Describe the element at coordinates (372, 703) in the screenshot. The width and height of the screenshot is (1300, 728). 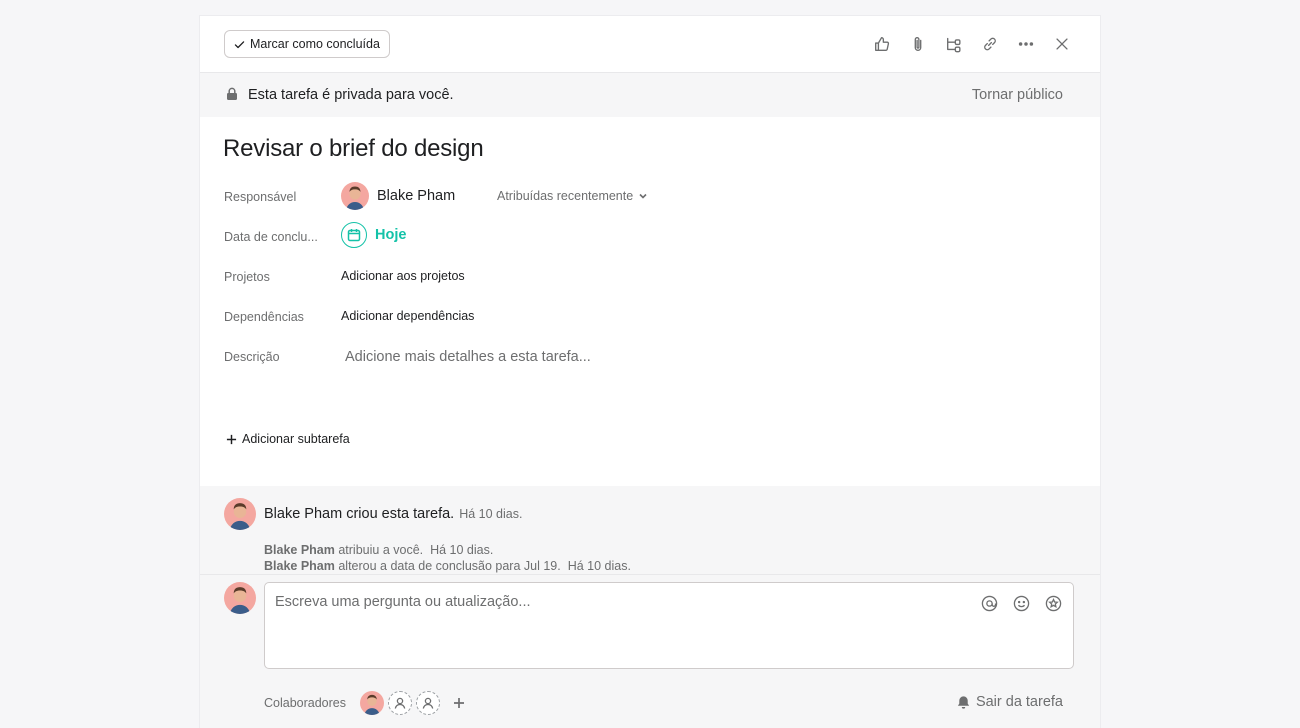
I see `collaborator-avatar` at that location.